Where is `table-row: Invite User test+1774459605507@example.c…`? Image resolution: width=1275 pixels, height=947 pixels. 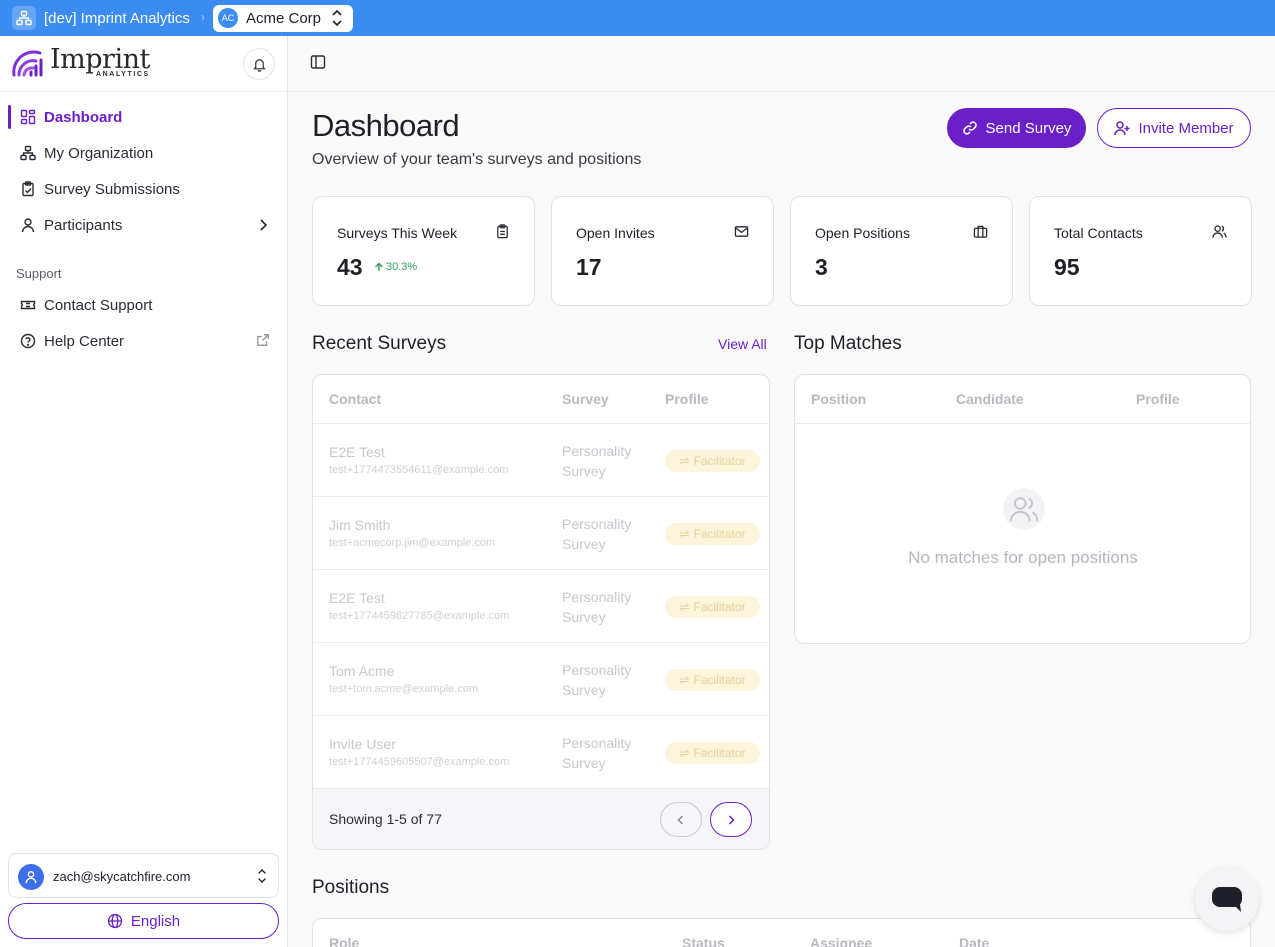
table-row: Invite User test+1774459605507@example.c… is located at coordinates (541, 751).